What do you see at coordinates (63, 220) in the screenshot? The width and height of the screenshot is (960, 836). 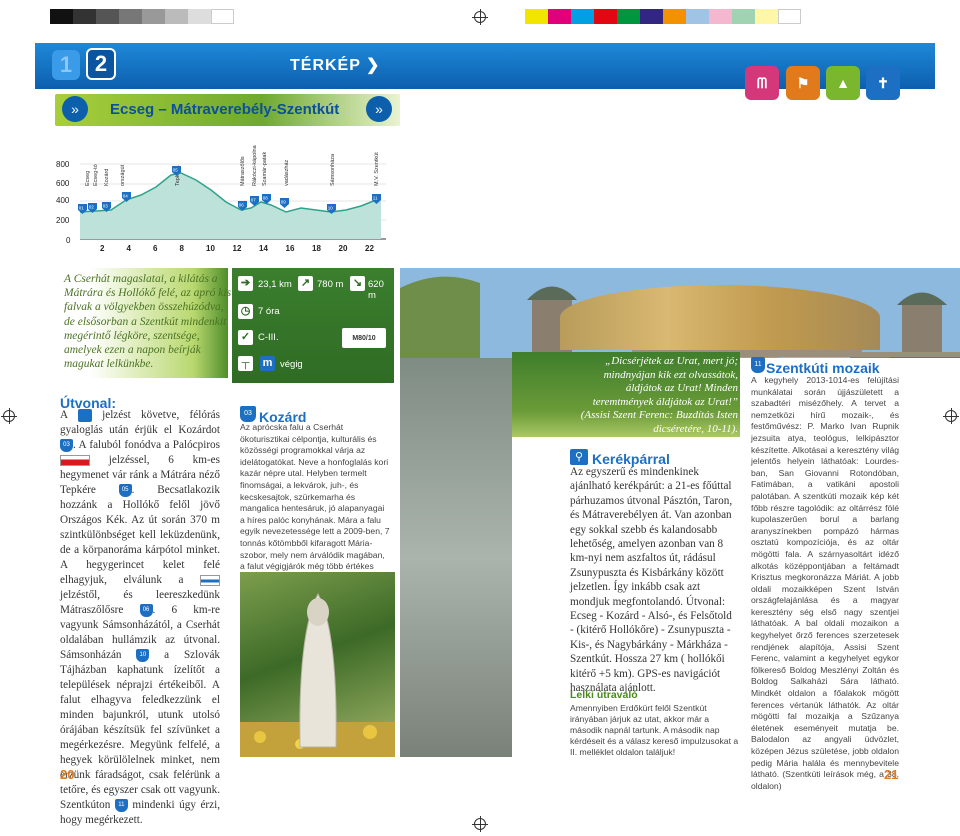 I see `y-tick: 200` at bounding box center [63, 220].